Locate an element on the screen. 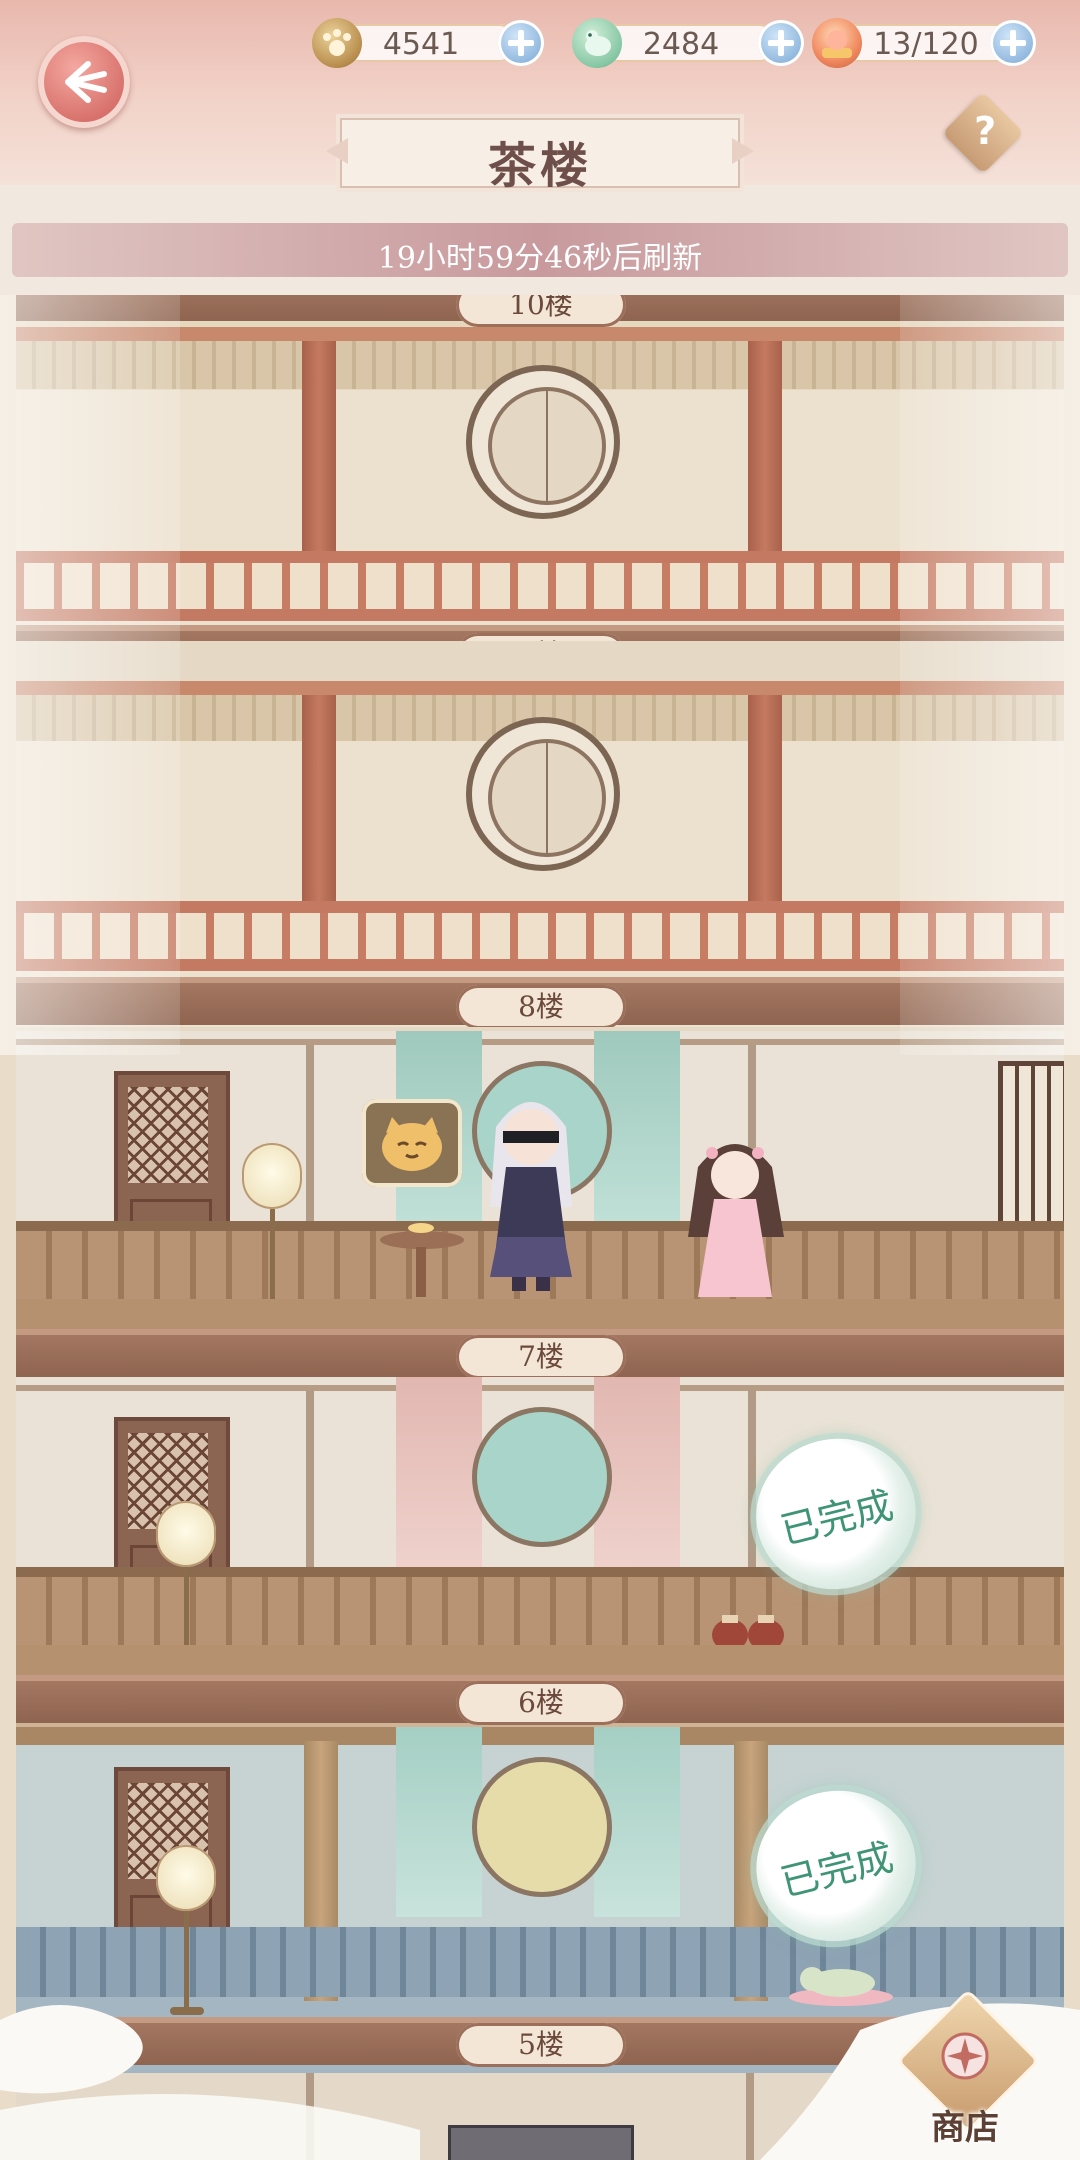 The image size is (1080, 2160). cat-speech-bubble is located at coordinates (412, 1143).